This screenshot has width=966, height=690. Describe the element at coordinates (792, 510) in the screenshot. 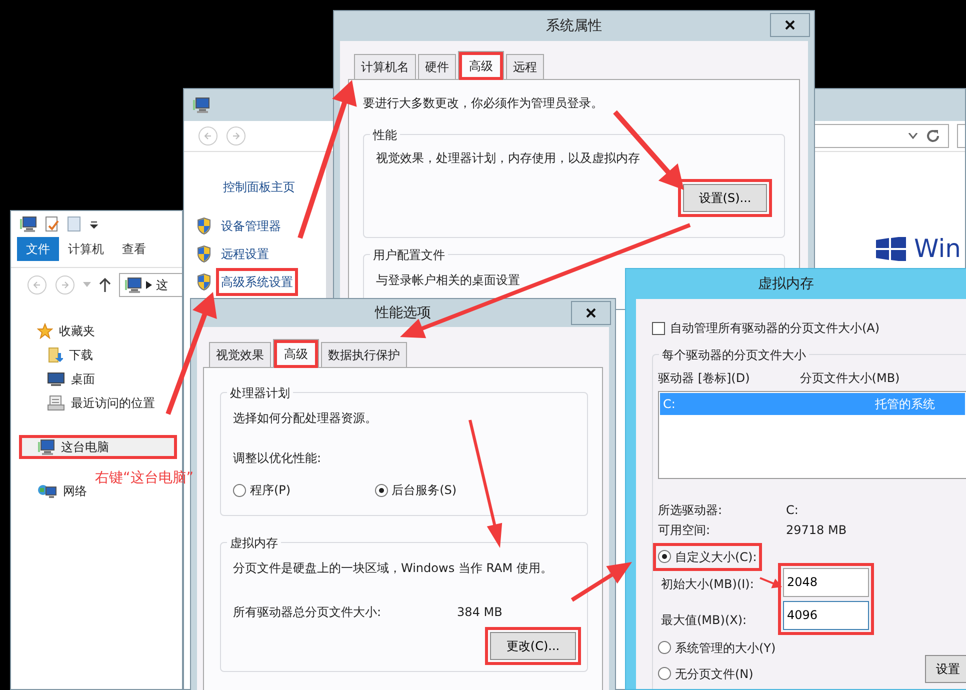

I see `field-value: C:` at that location.